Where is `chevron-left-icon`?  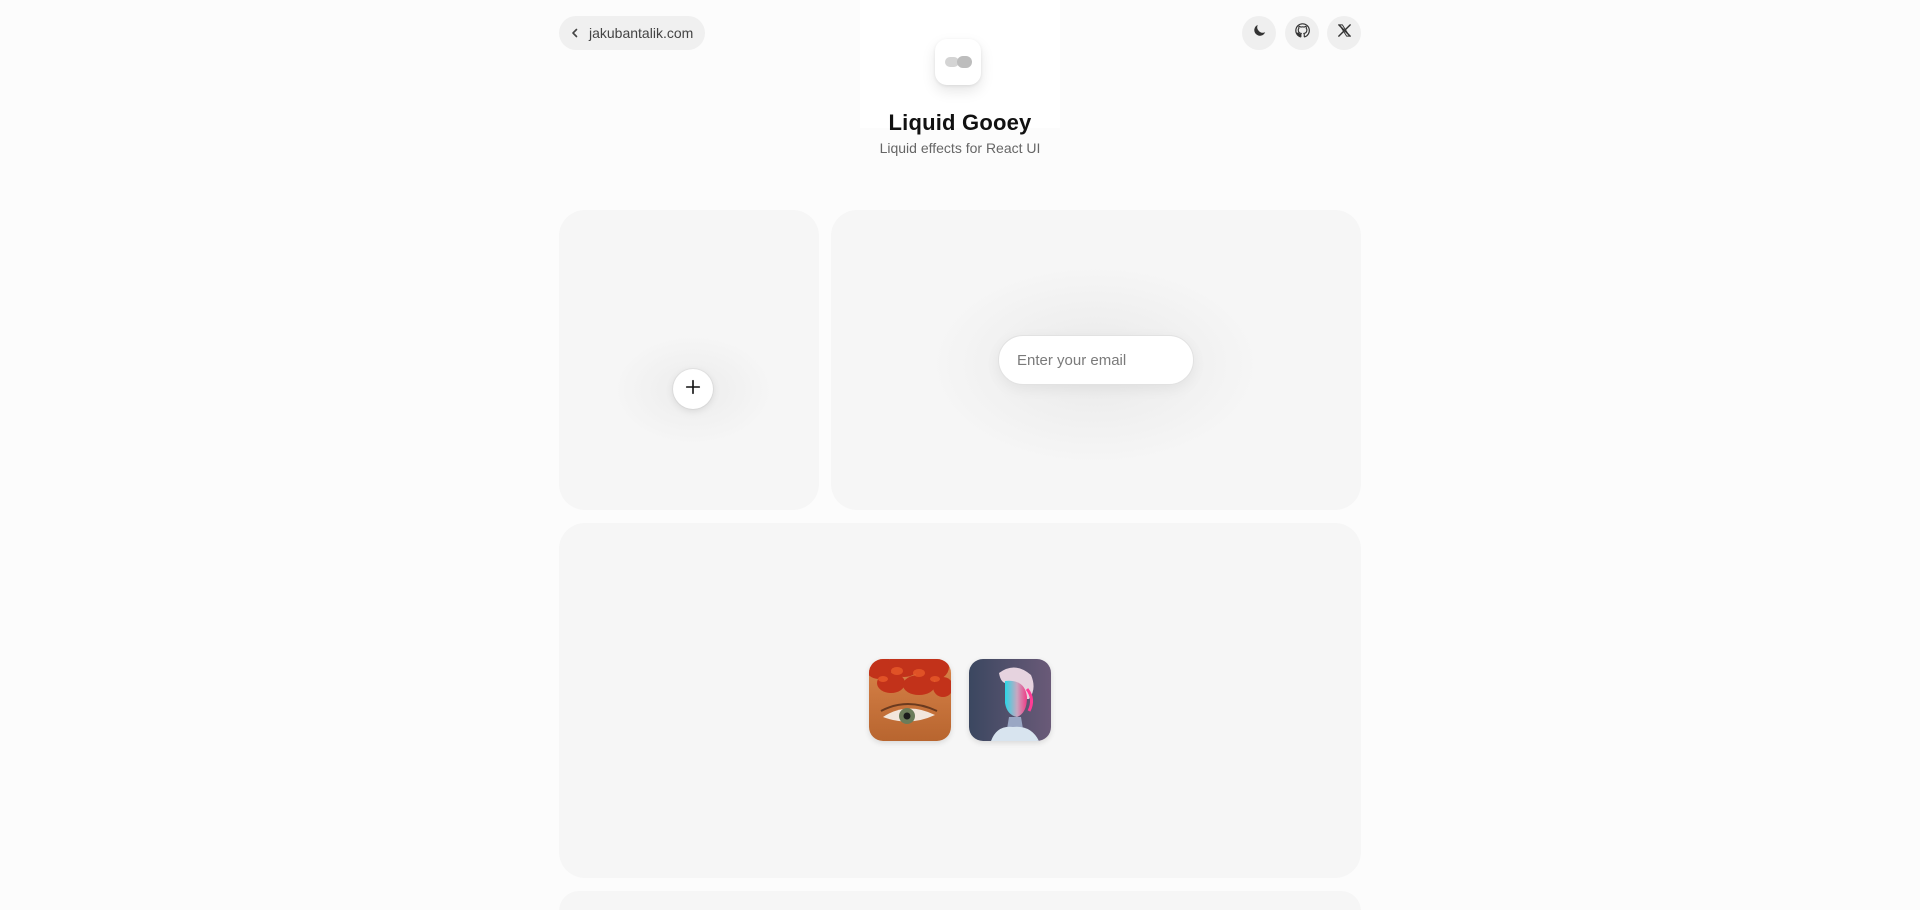 chevron-left-icon is located at coordinates (575, 33).